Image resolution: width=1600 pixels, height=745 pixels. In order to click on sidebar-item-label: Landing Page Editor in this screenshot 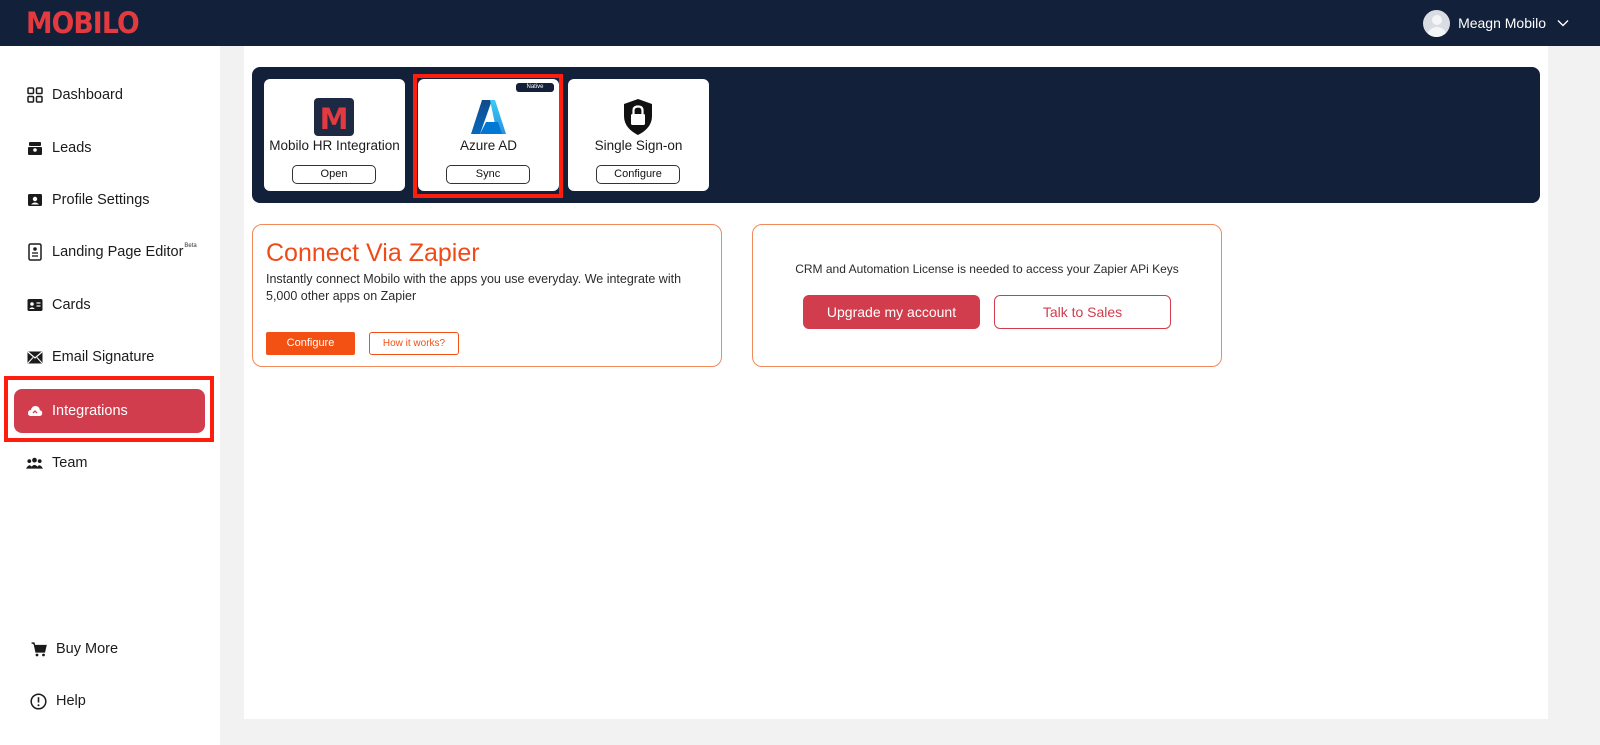, I will do `click(118, 252)`.